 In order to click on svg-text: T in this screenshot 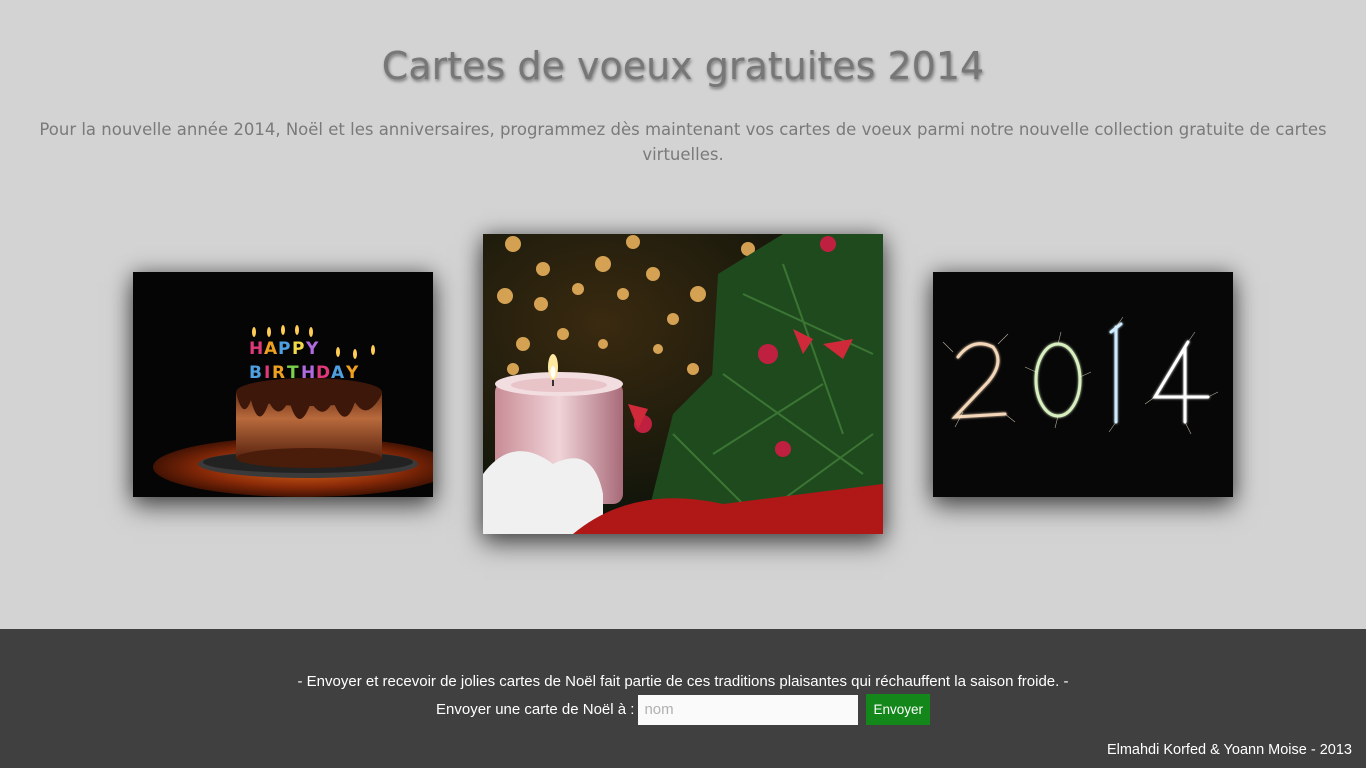, I will do `click(293, 373)`.